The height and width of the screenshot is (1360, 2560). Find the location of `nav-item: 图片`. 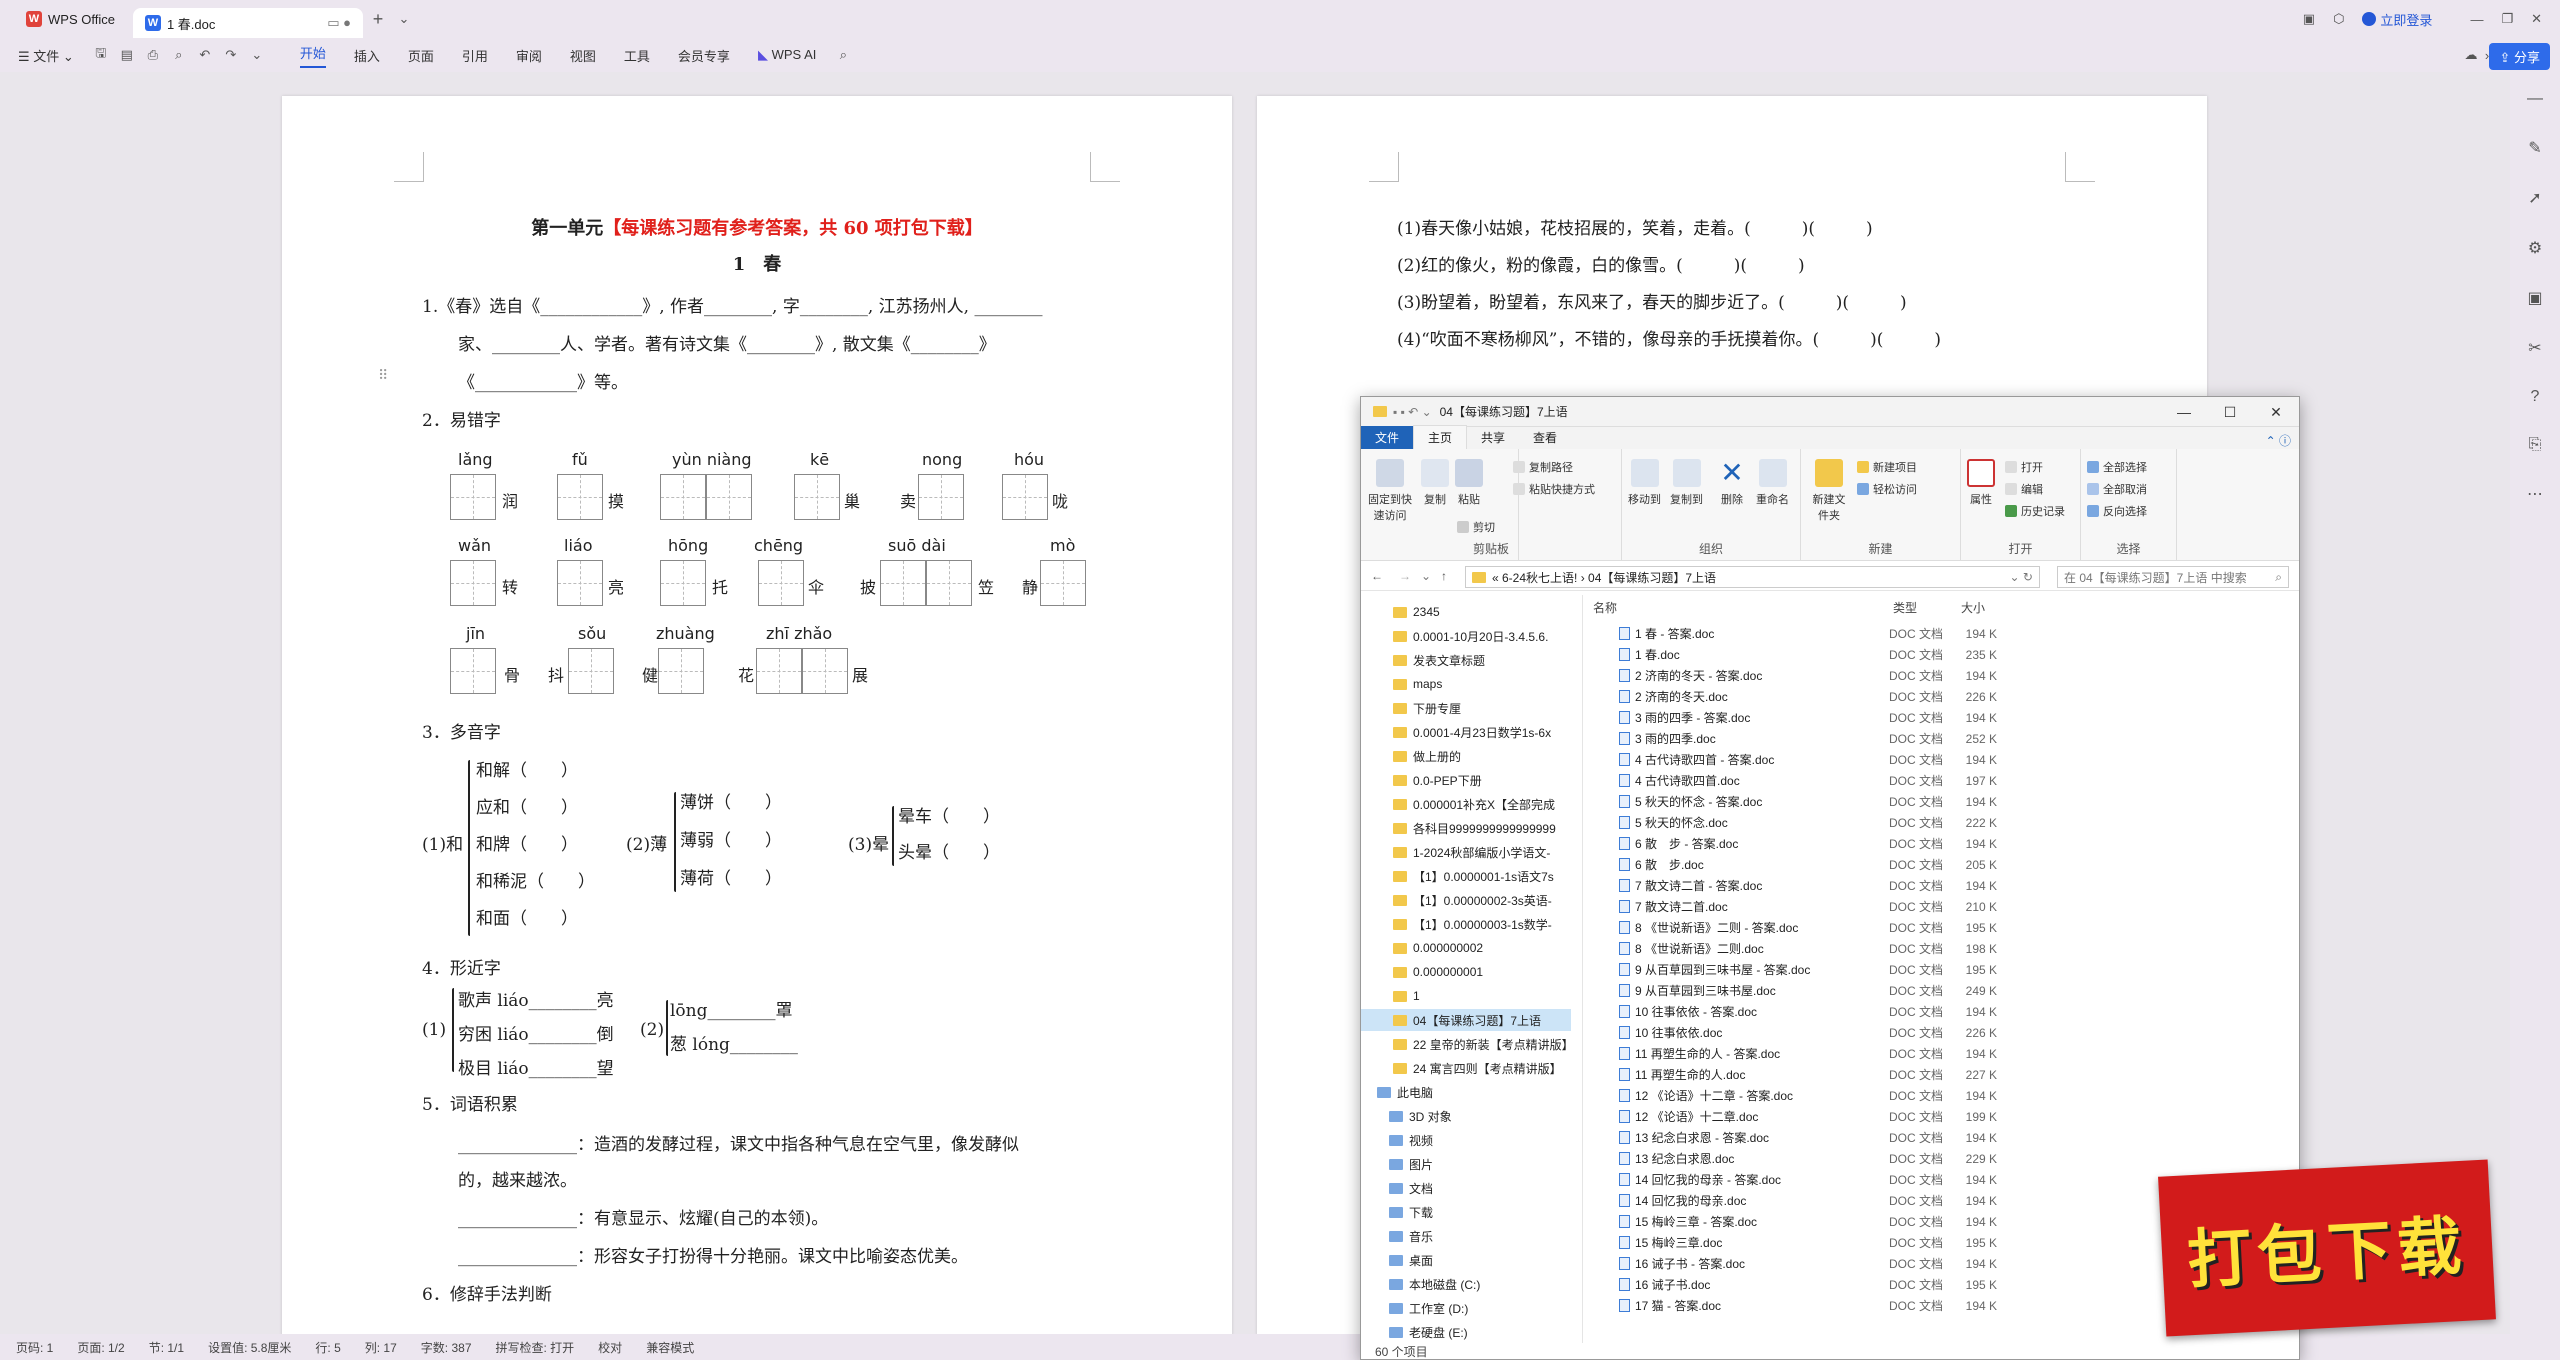

nav-item: 图片 is located at coordinates (1466, 1164).